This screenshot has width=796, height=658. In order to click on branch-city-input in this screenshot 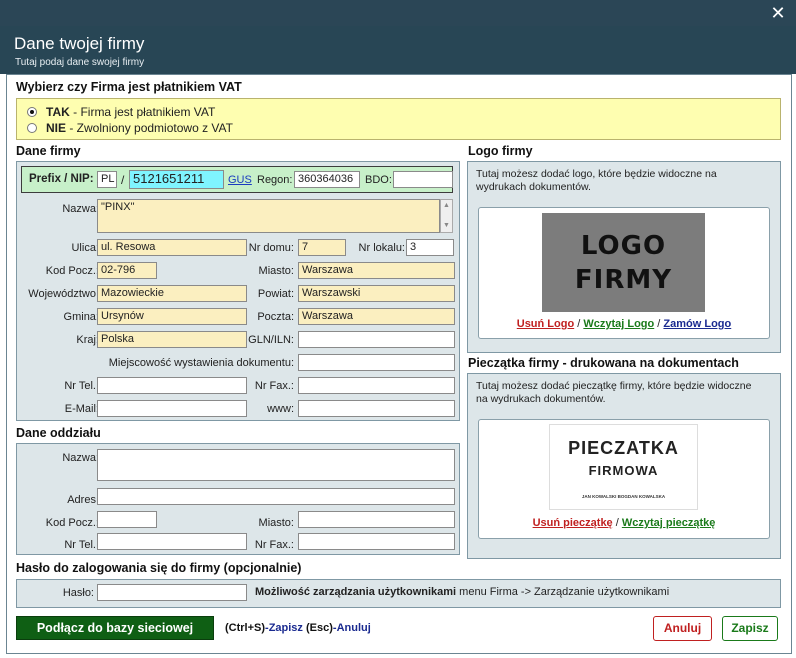, I will do `click(376, 519)`.